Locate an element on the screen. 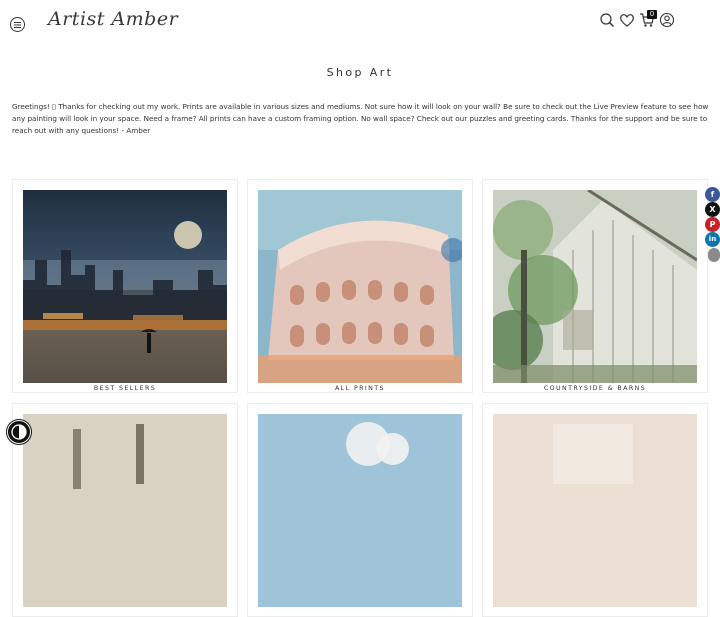 The width and height of the screenshot is (720, 617). facebook-share-icon: f is located at coordinates (712, 194).